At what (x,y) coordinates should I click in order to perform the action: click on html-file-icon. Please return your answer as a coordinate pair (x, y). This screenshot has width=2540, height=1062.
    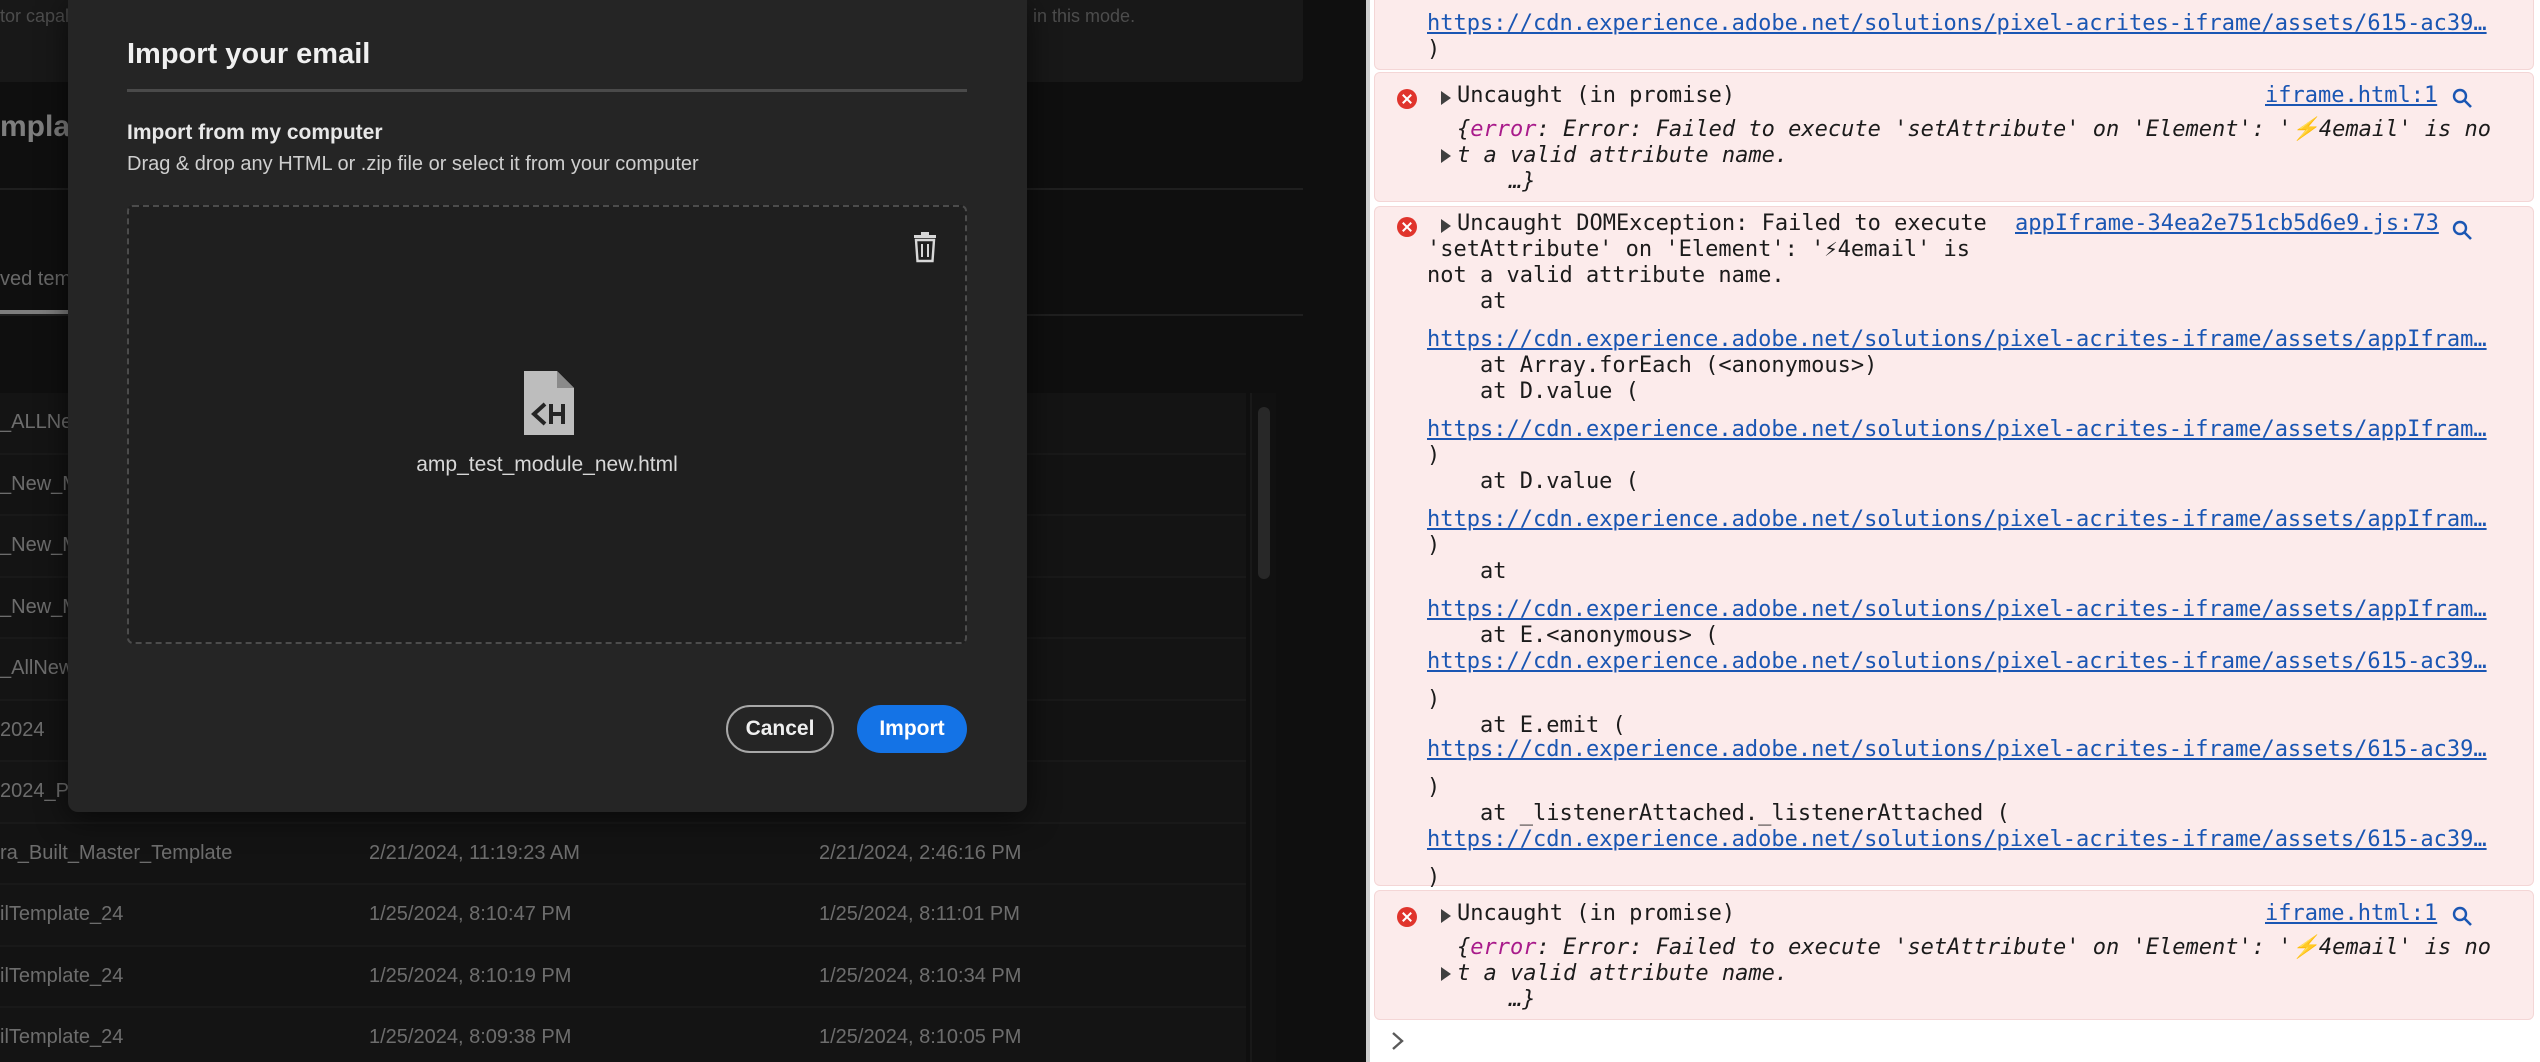
    Looking at the image, I should click on (549, 403).